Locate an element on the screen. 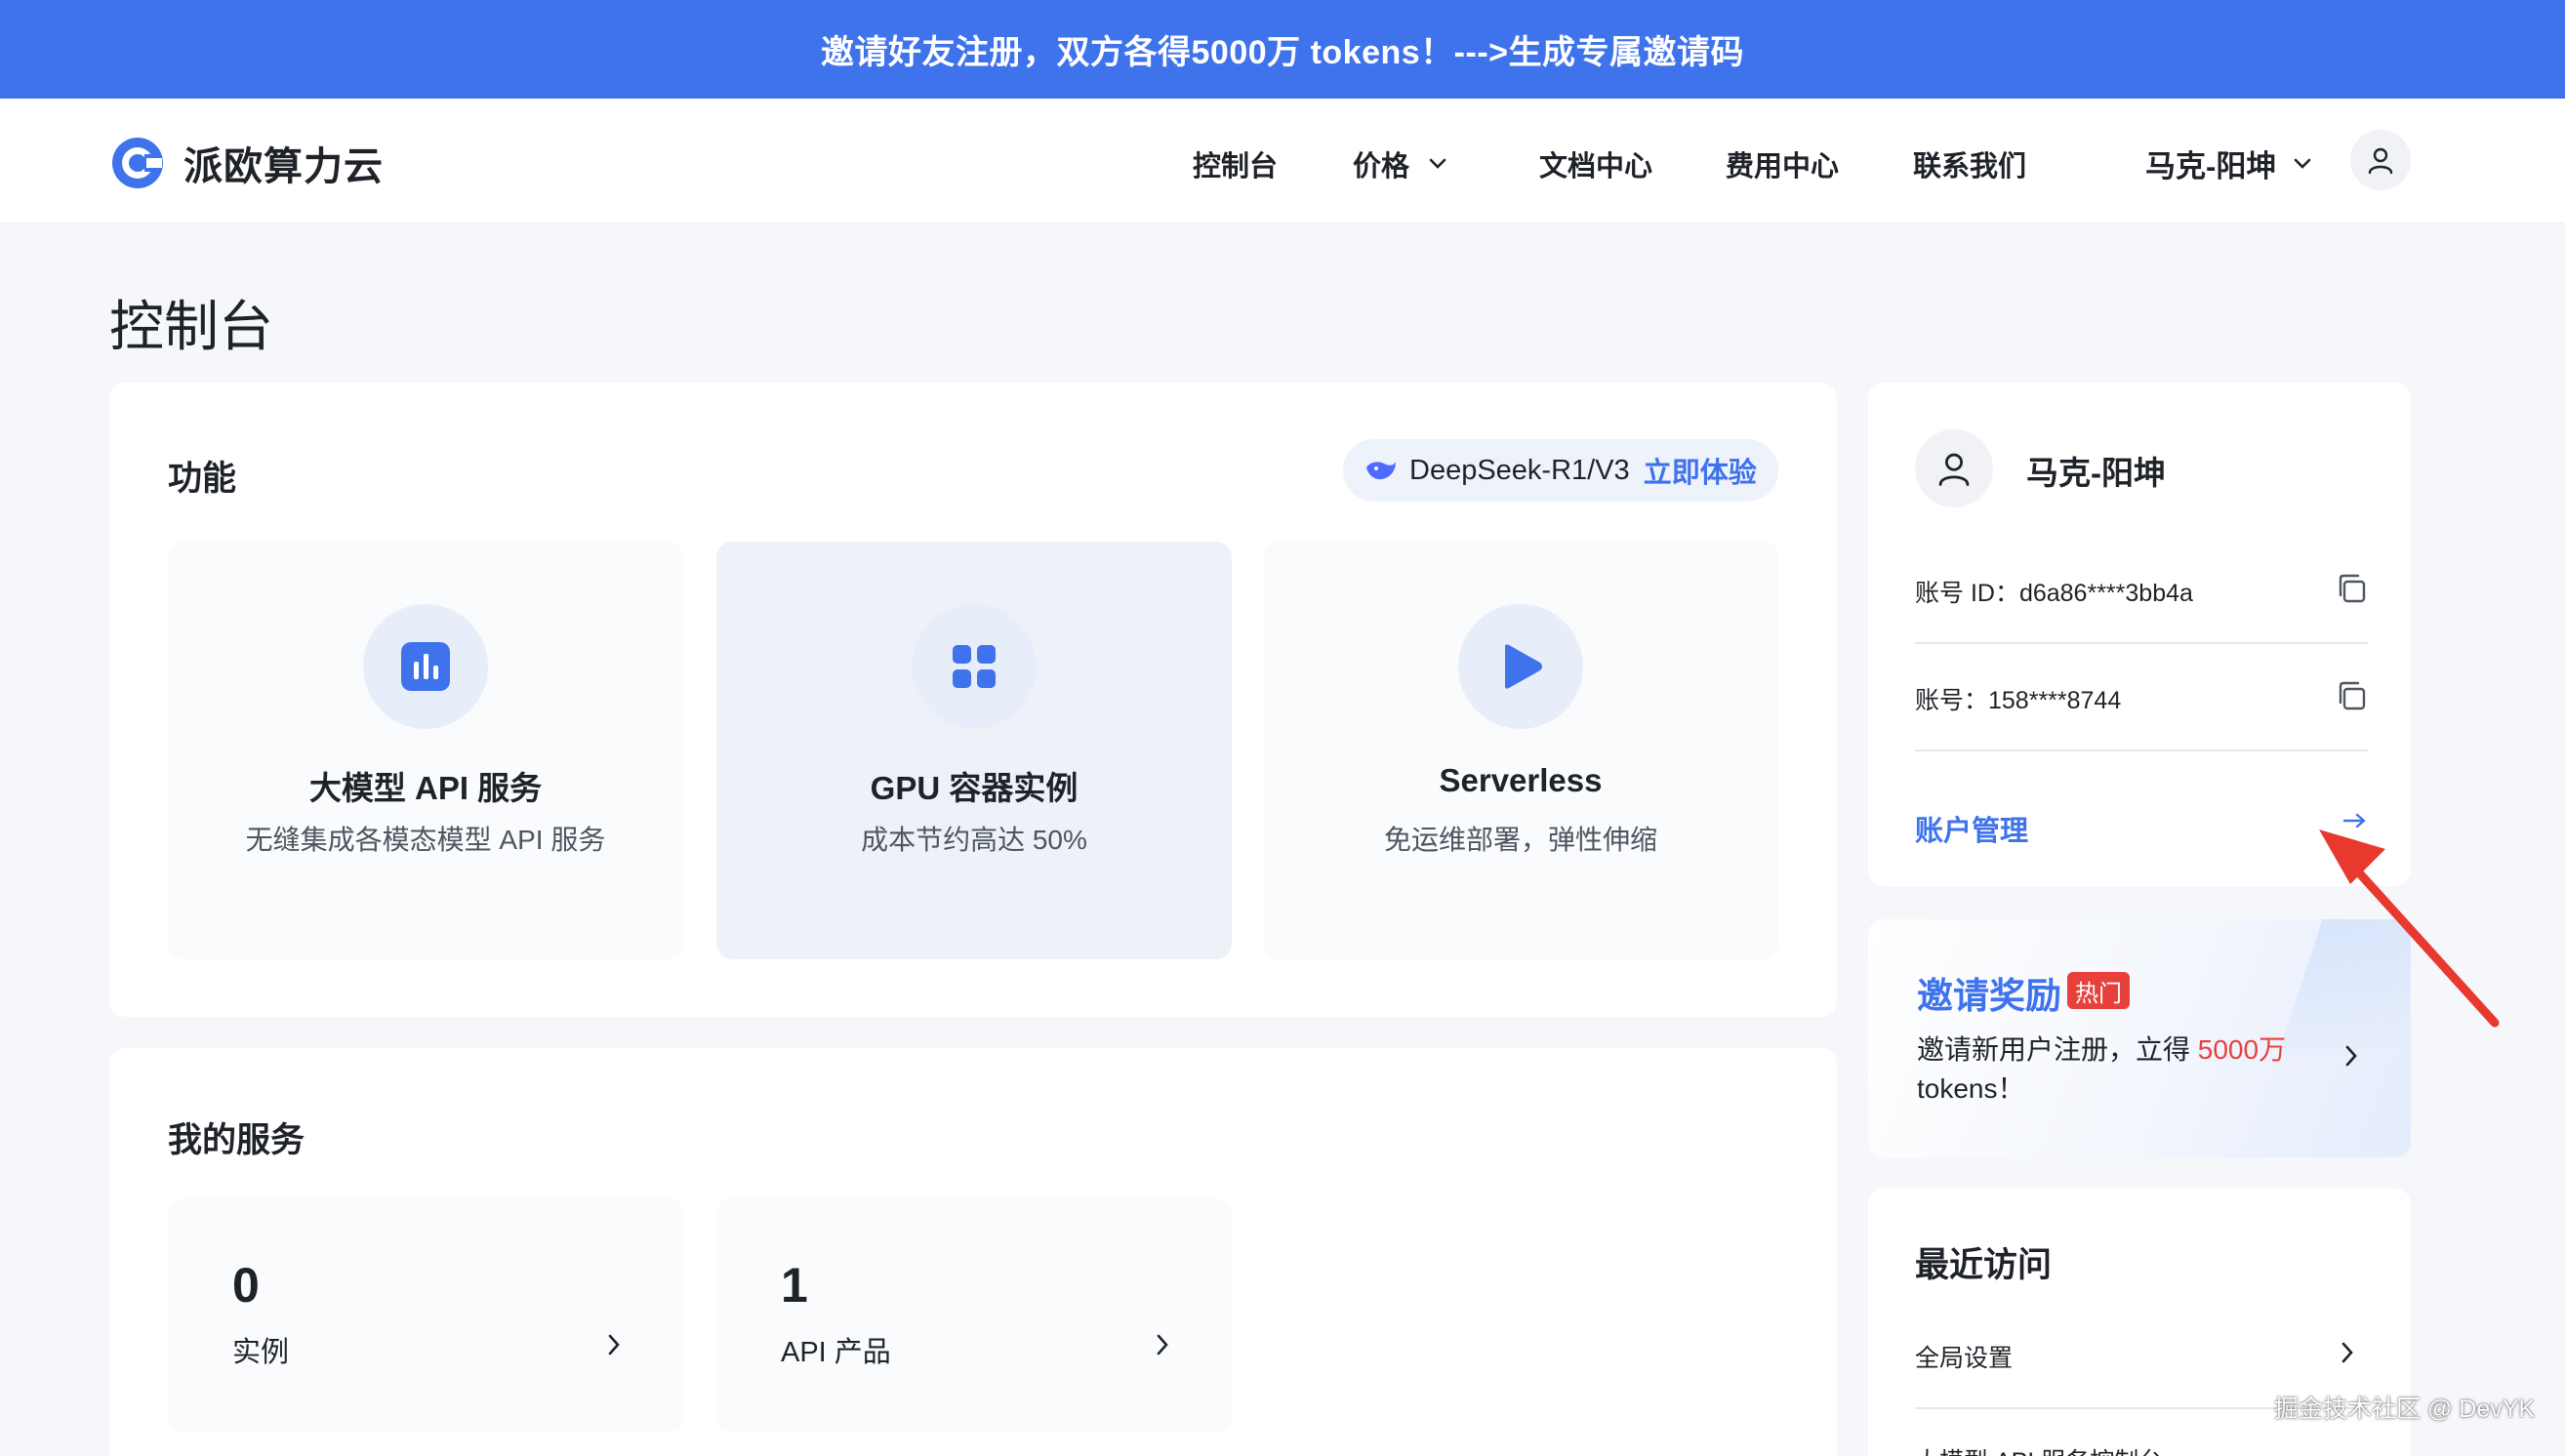 The width and height of the screenshot is (2565, 1456). page-title: 控制台 is located at coordinates (191, 326).